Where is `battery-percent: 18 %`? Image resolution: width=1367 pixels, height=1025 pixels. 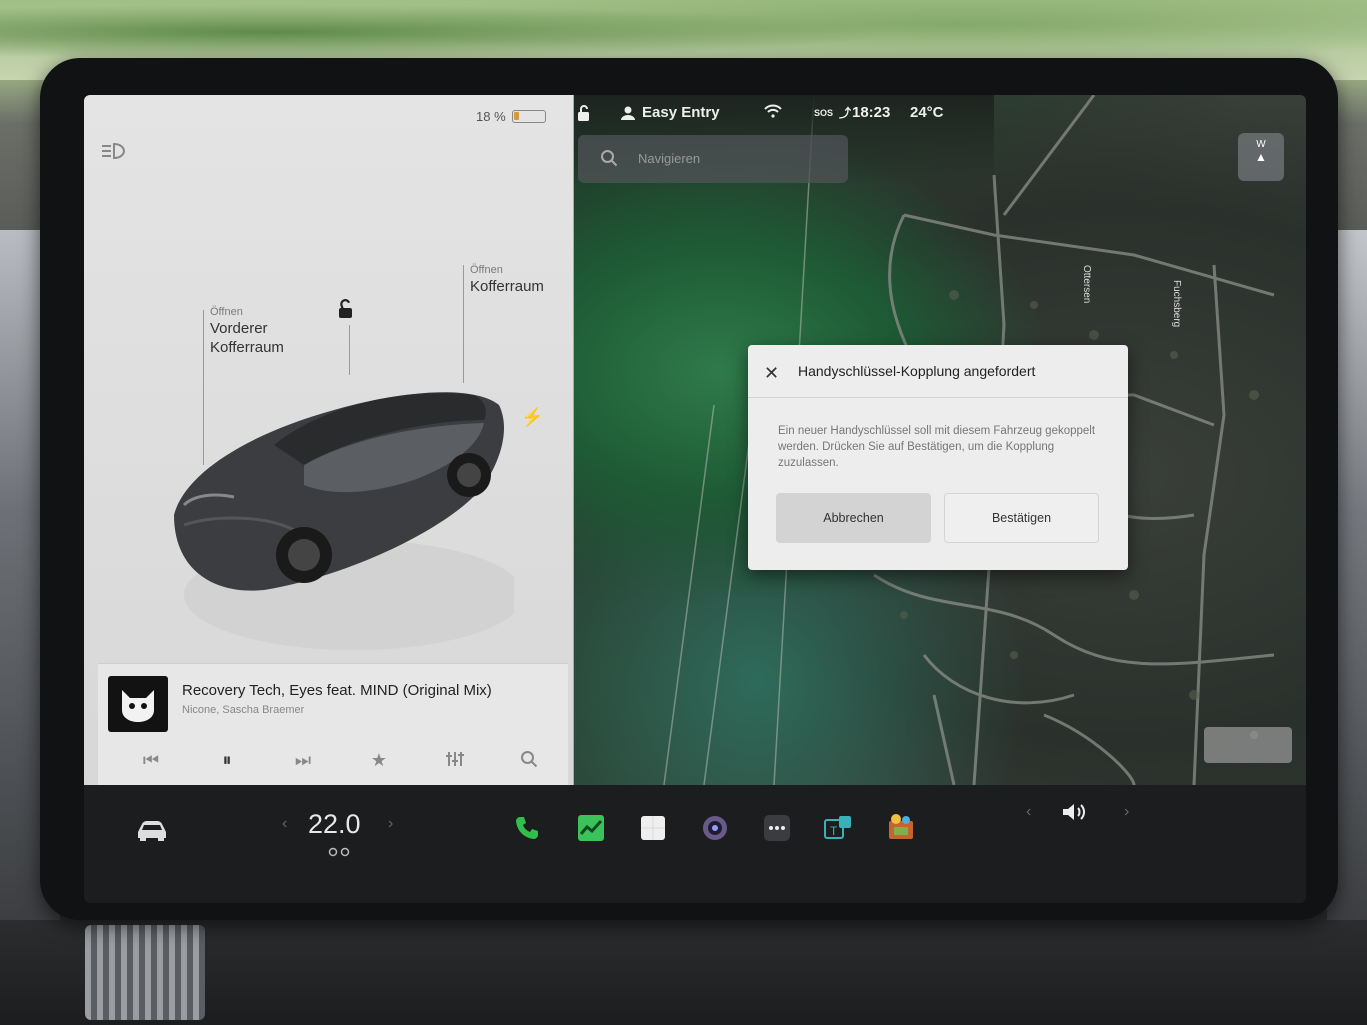 battery-percent: 18 % is located at coordinates (491, 116).